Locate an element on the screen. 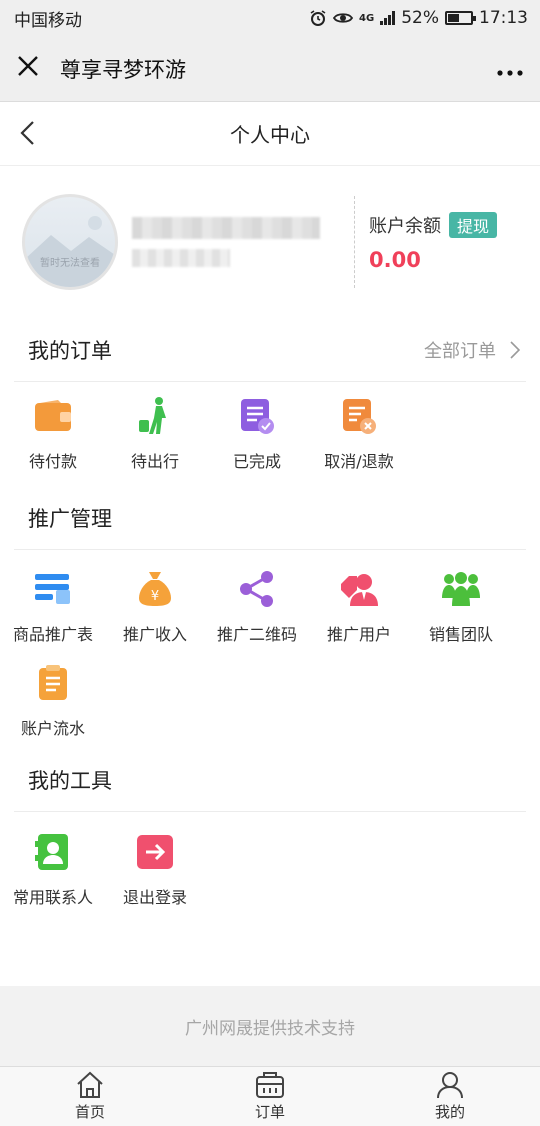  battery-percent: 52% is located at coordinates (420, 18).